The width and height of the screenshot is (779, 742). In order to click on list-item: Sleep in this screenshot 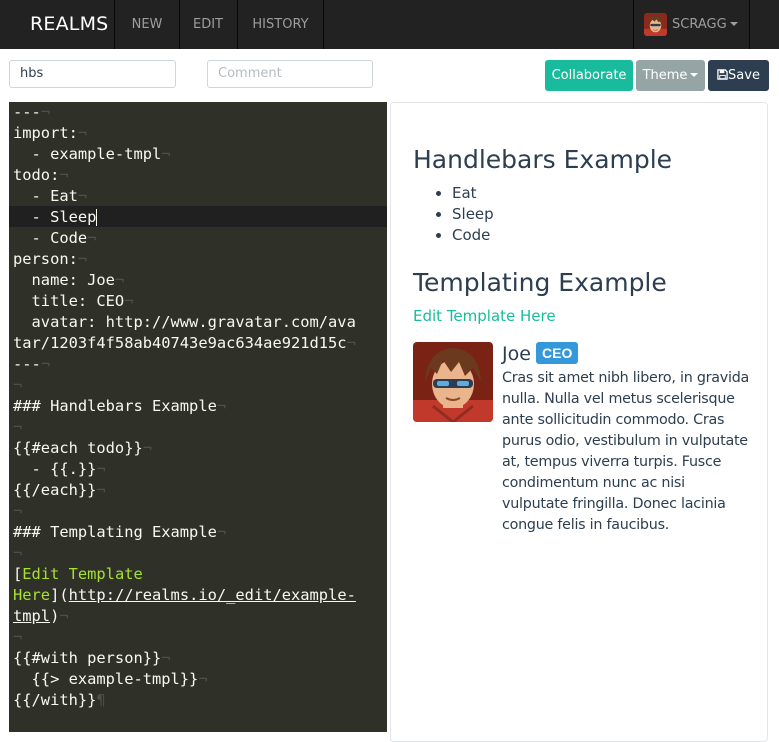, I will do `click(473, 214)`.